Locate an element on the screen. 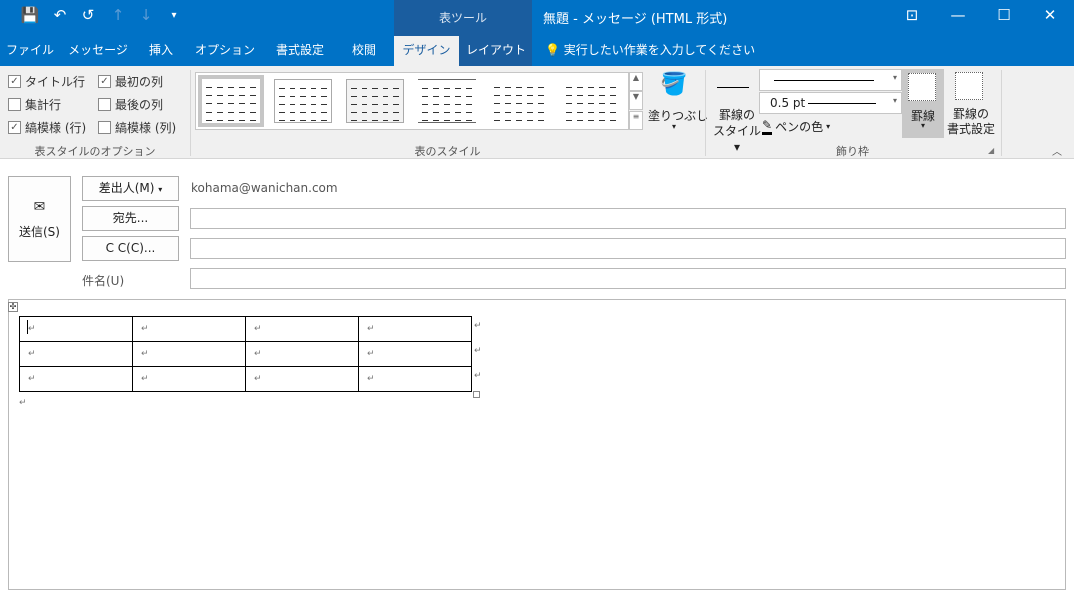 Image resolution: width=1074 pixels, height=599 pixels. border-painter-icon is located at coordinates (969, 86).